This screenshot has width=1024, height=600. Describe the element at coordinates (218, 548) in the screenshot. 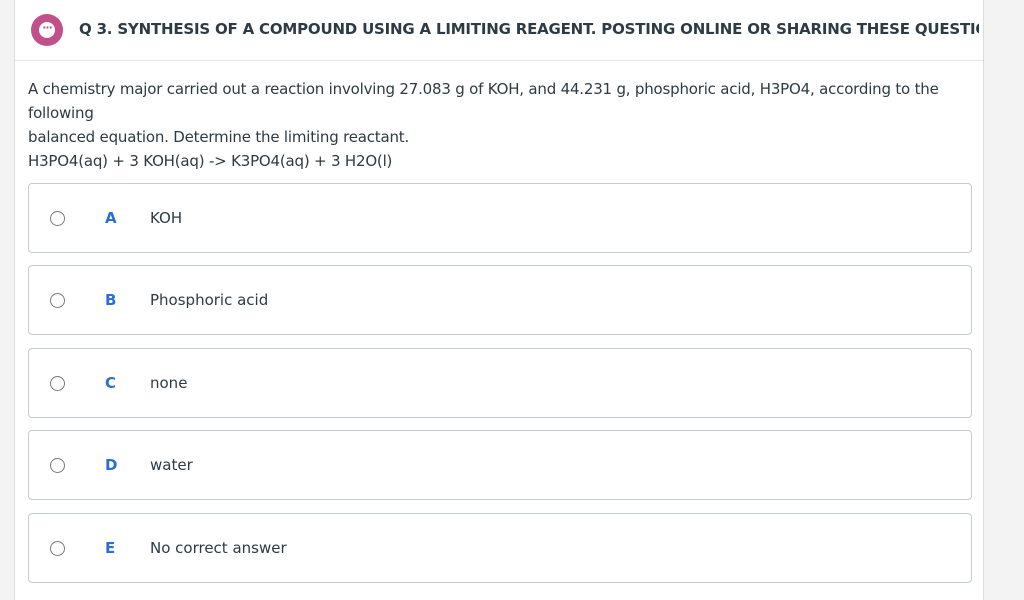

I see `option-text: No correct answer` at that location.